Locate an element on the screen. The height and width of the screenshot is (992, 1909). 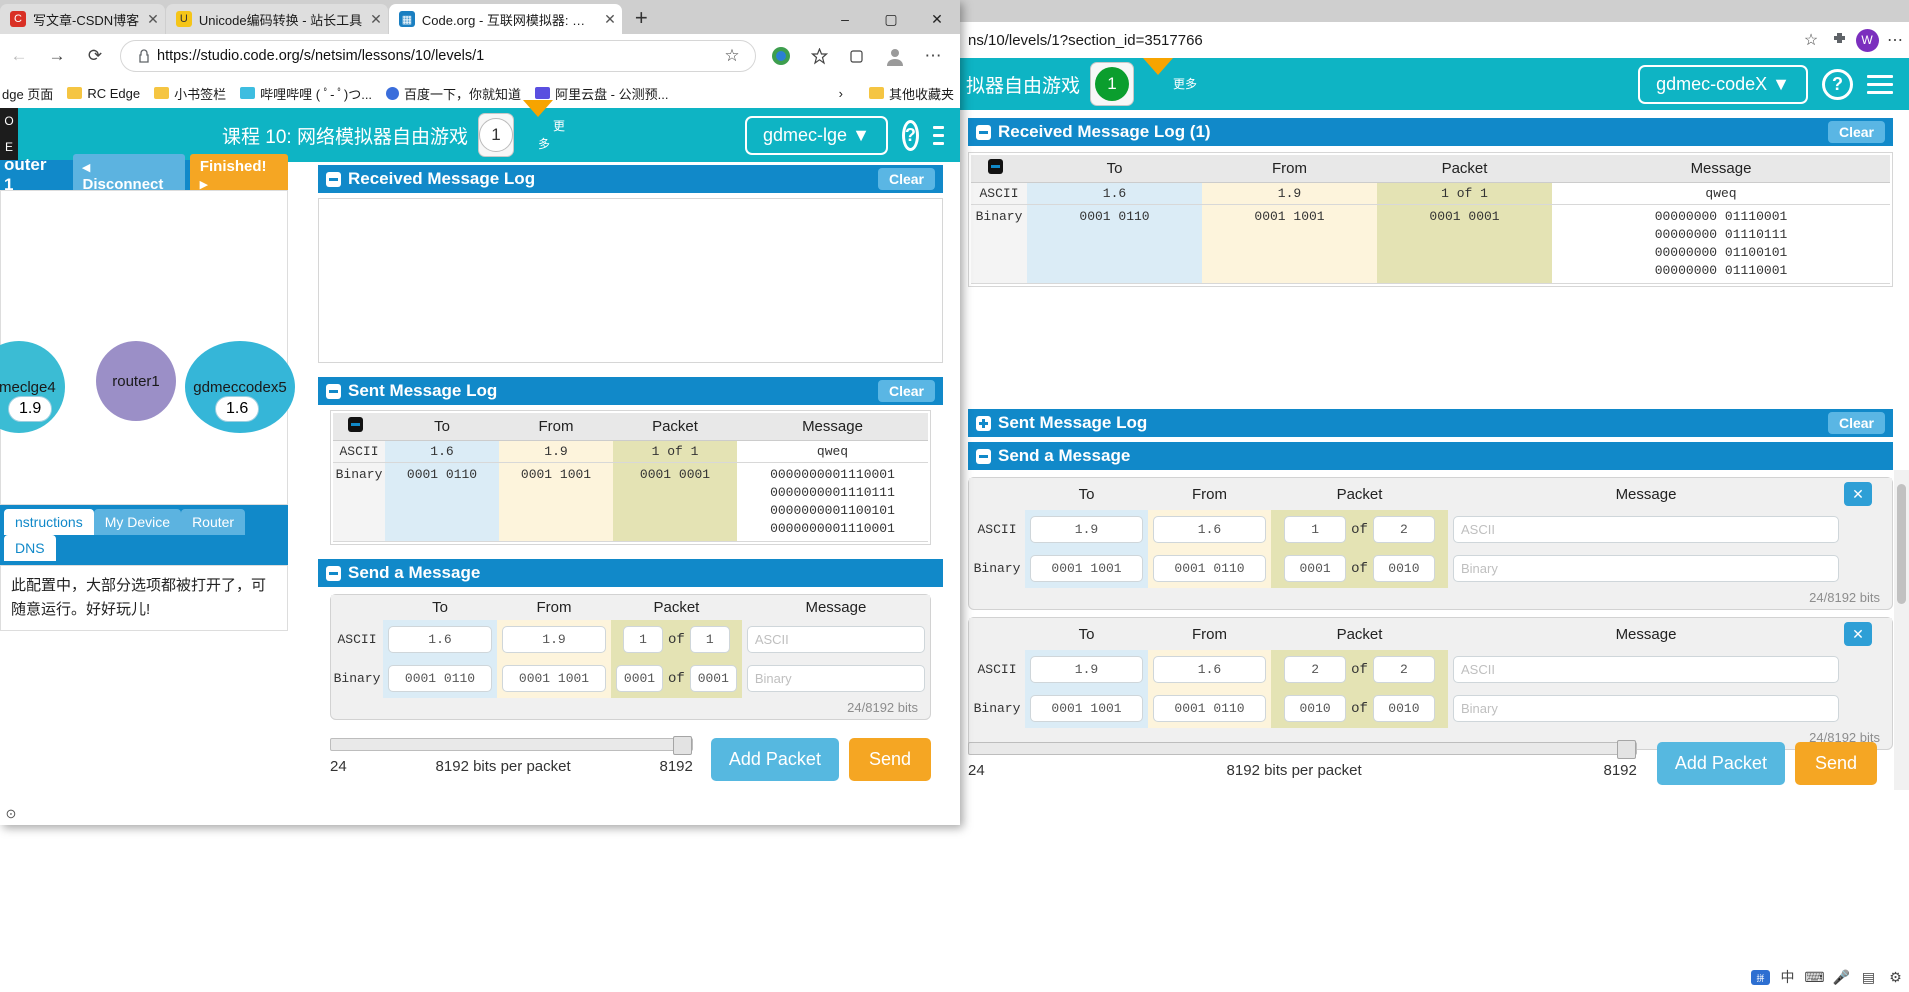
from-field-binary: 0001 1001 is located at coordinates (554, 678).